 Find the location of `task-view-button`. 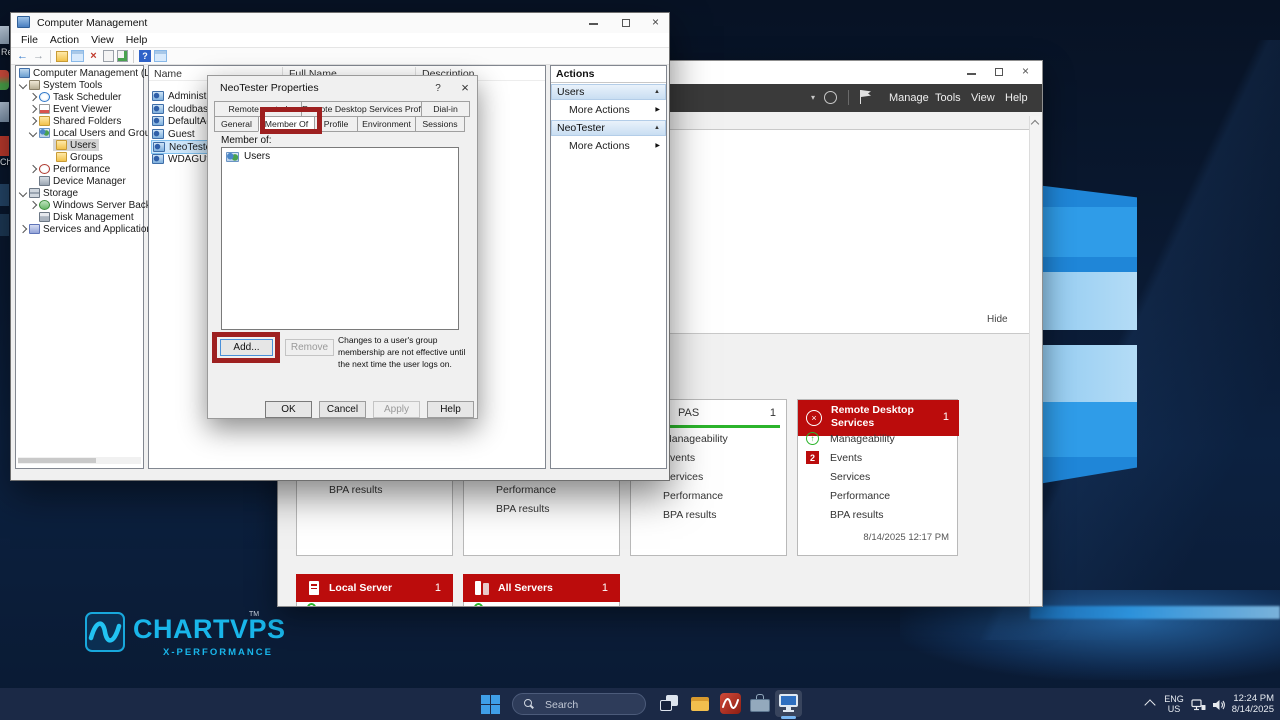

task-view-button is located at coordinates (670, 704).